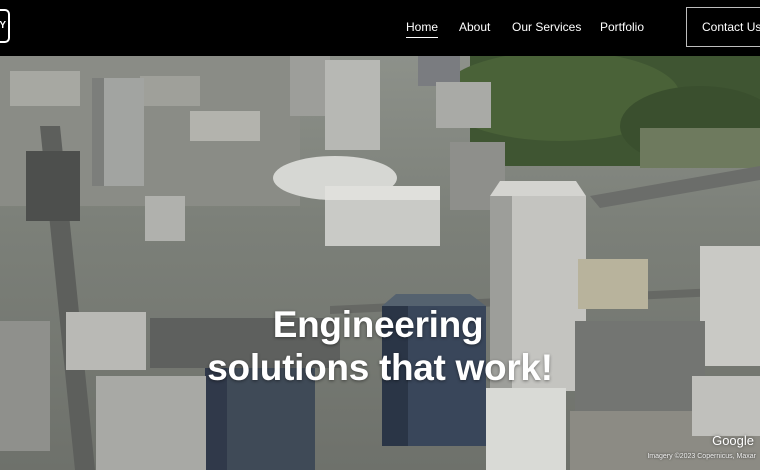 This screenshot has height=470, width=760. I want to click on brand-logo: AY, so click(5, 26).